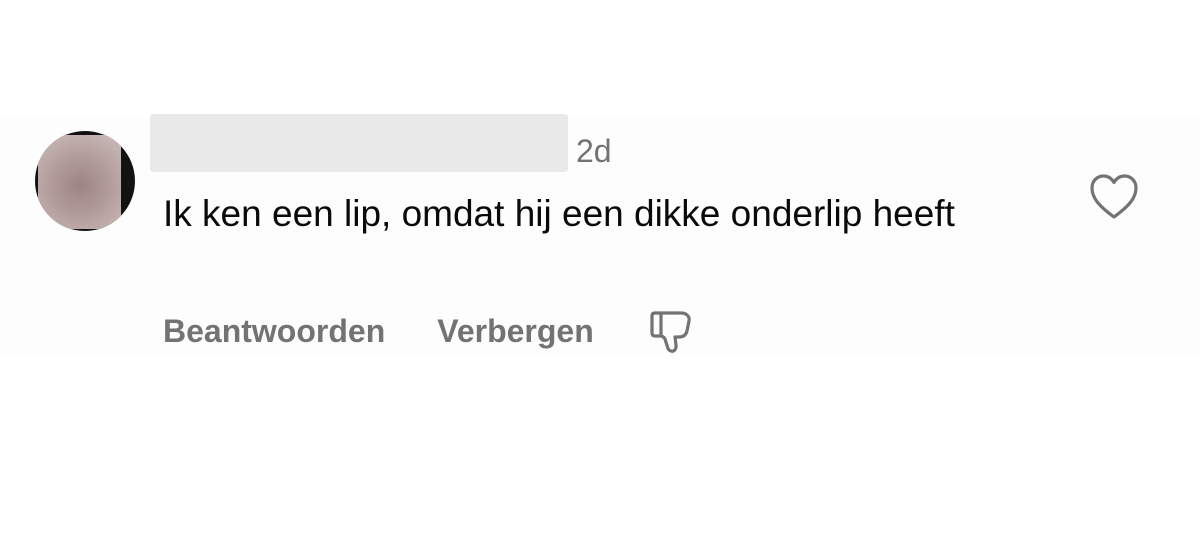 Image resolution: width=1200 pixels, height=533 pixels. Describe the element at coordinates (274, 331) in the screenshot. I see `reply-button: Beantwoorden` at that location.